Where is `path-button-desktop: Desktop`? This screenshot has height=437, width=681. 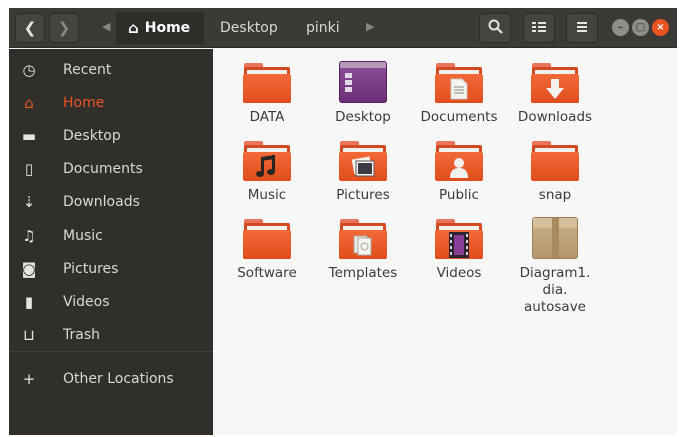
path-button-desktop: Desktop is located at coordinates (249, 28).